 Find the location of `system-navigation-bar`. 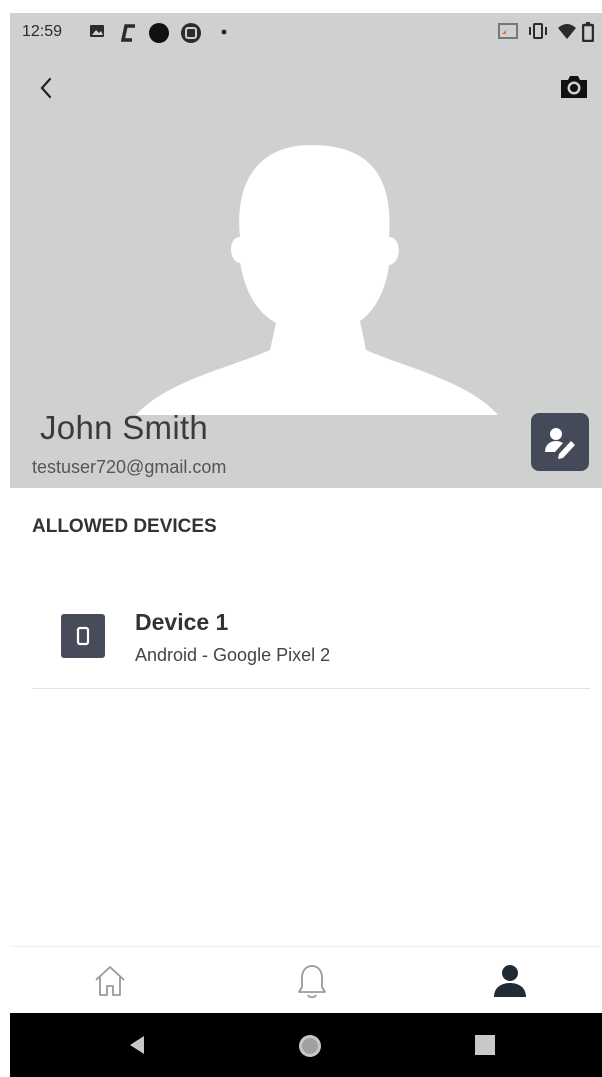

system-navigation-bar is located at coordinates (306, 1045).